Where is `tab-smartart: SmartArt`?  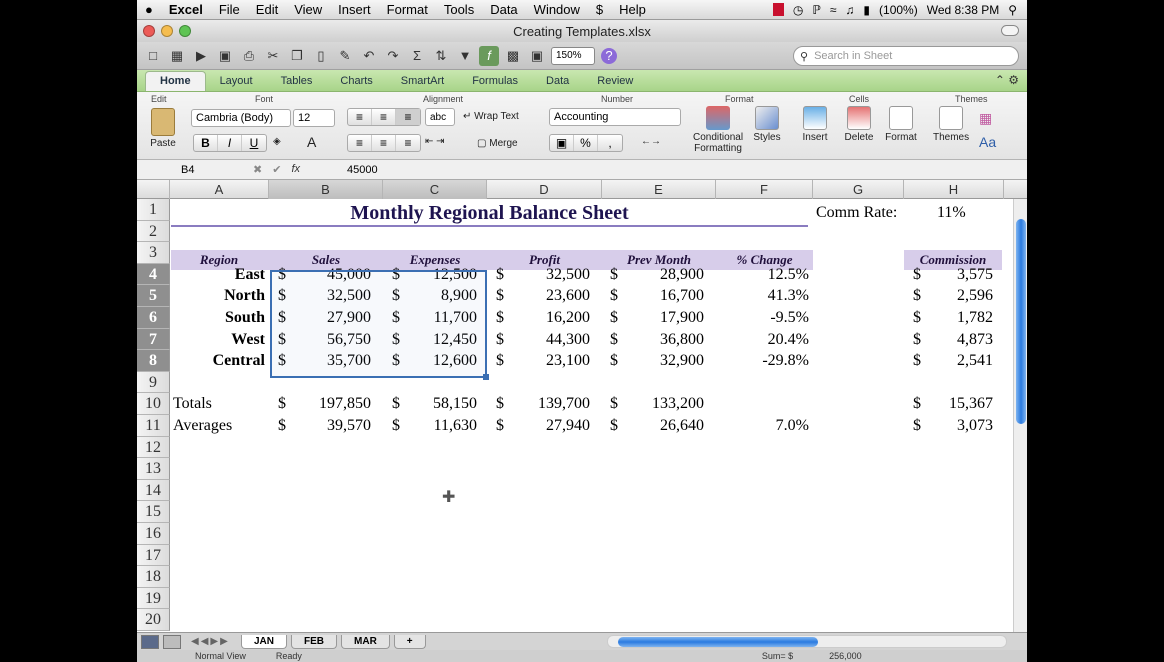 tab-smartart: SmartArt is located at coordinates (422, 81).